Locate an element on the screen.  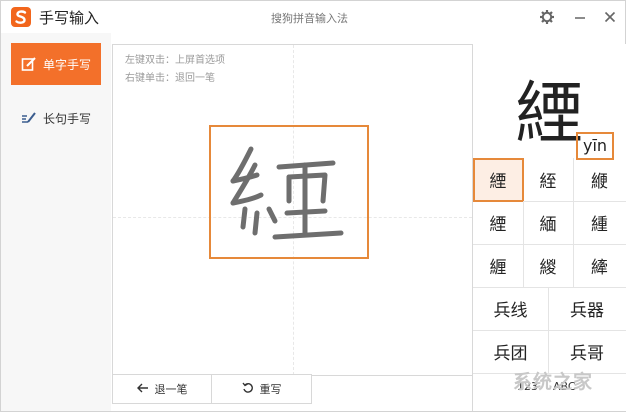
candidate-cell: 緵 is located at coordinates (548, 266).